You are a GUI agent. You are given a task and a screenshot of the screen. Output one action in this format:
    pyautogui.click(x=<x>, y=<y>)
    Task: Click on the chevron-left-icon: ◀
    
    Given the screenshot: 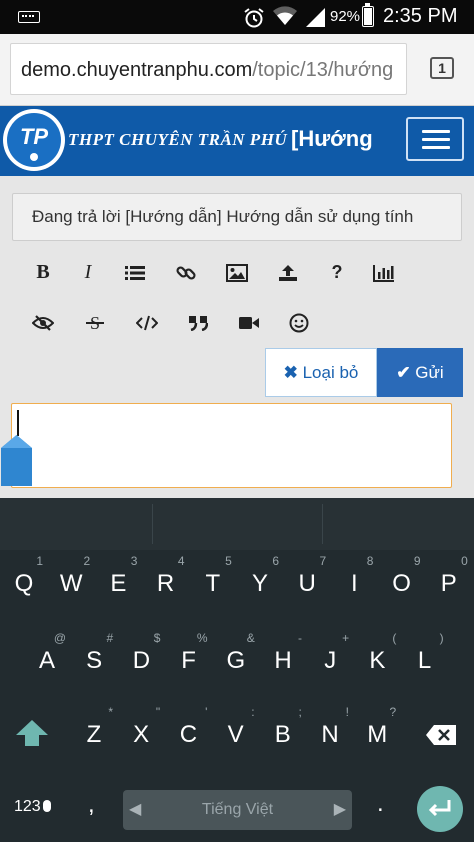 What is the action you would take?
    pyautogui.click(x=135, y=809)
    